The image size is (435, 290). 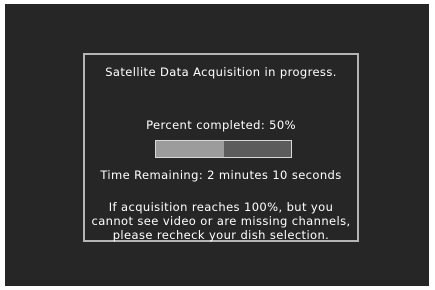 What do you see at coordinates (221, 125) in the screenshot?
I see `percent-completed-label: Percent completed: 50%` at bounding box center [221, 125].